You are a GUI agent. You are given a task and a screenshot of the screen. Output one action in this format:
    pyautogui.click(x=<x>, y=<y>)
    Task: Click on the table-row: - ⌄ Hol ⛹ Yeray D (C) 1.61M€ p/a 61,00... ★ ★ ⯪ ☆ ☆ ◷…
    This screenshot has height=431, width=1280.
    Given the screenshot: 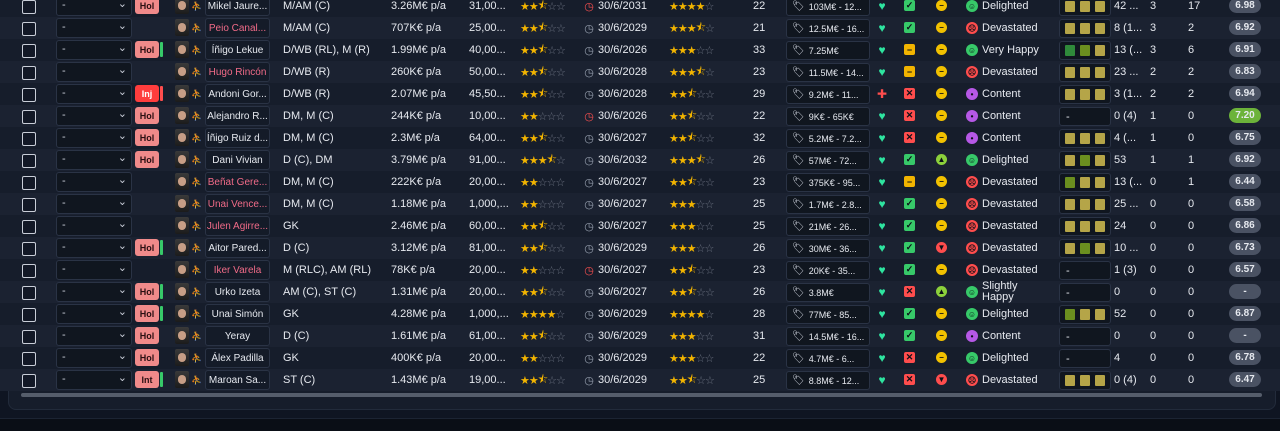 What is the action you would take?
    pyautogui.click(x=640, y=336)
    